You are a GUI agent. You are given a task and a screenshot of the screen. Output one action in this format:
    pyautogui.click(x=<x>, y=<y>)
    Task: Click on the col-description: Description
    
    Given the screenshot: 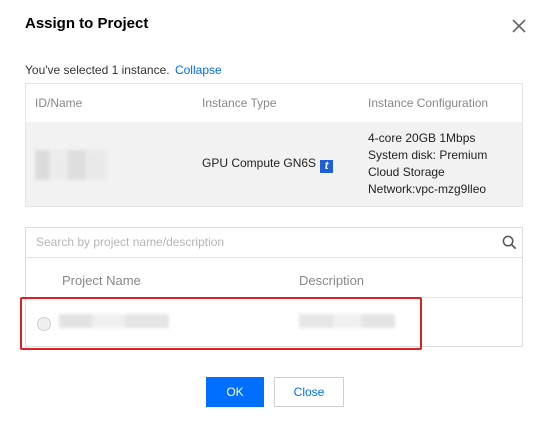 What is the action you would take?
    pyautogui.click(x=332, y=280)
    